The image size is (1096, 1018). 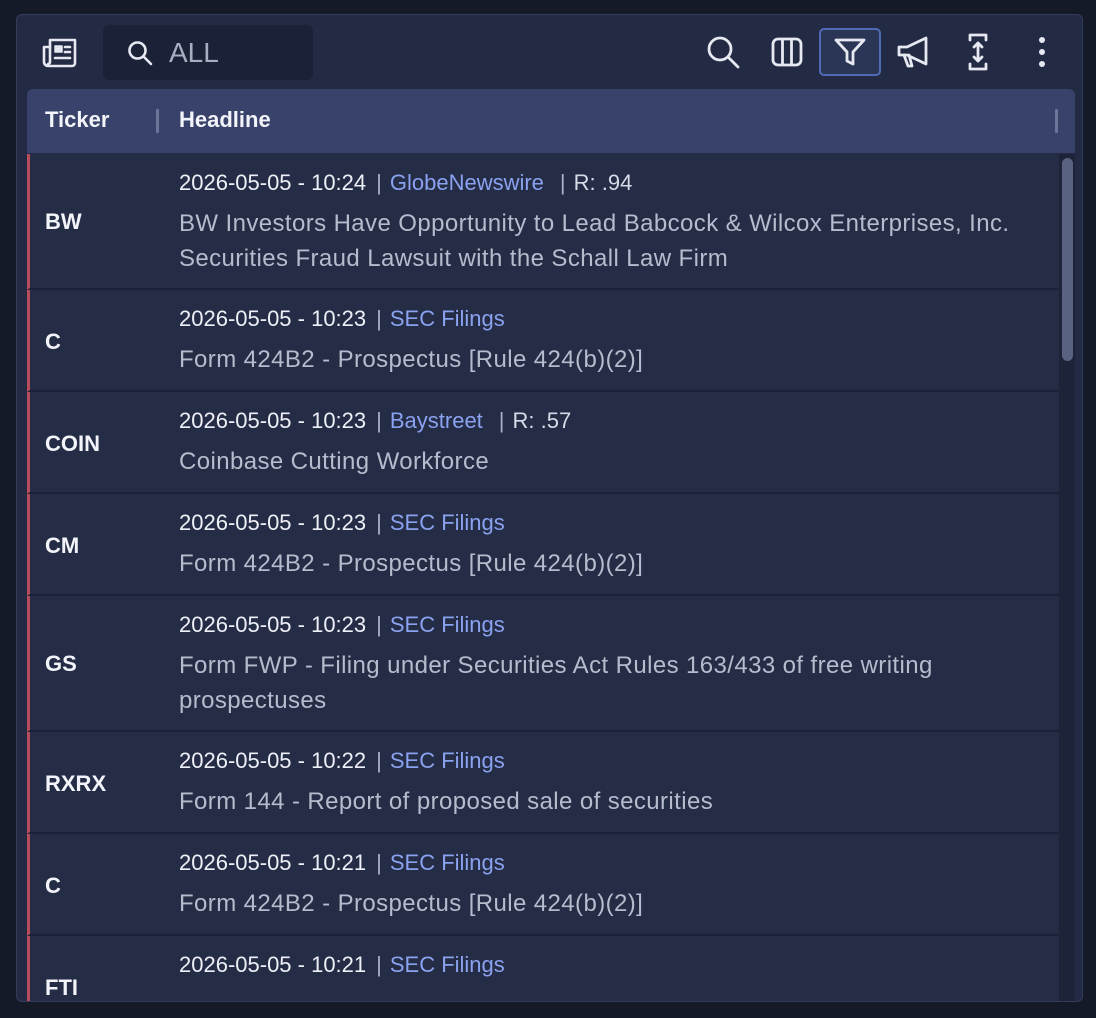 What do you see at coordinates (61, 987) in the screenshot?
I see `row-ticker: FTI` at bounding box center [61, 987].